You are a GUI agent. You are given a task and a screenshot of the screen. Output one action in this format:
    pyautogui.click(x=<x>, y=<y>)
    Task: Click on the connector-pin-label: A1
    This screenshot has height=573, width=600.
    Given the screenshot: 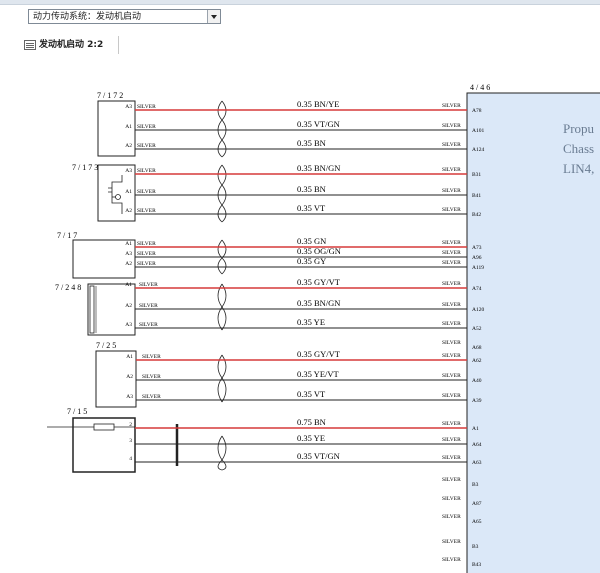 What is the action you would take?
    pyautogui.click(x=128, y=244)
    